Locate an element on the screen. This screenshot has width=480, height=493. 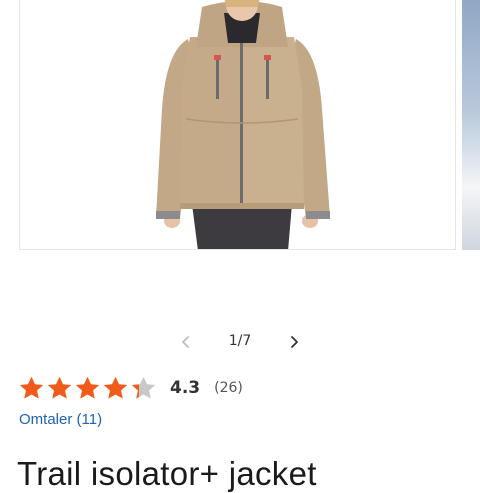
product-rating: 4.3 (26) is located at coordinates (130, 388).